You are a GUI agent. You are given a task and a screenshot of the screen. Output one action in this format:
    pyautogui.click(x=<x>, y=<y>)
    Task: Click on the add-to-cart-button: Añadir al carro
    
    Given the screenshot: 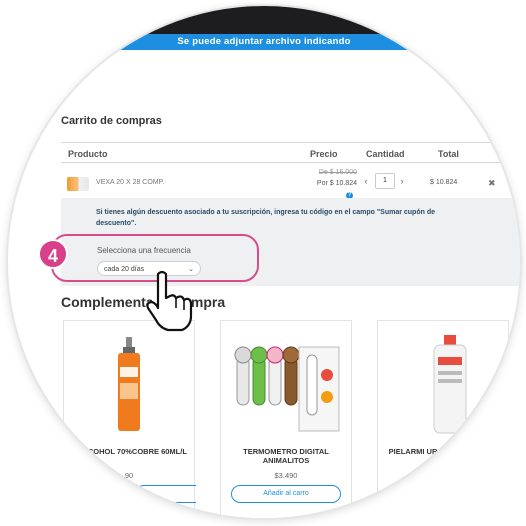 What is the action you would take?
    pyautogui.click(x=286, y=494)
    